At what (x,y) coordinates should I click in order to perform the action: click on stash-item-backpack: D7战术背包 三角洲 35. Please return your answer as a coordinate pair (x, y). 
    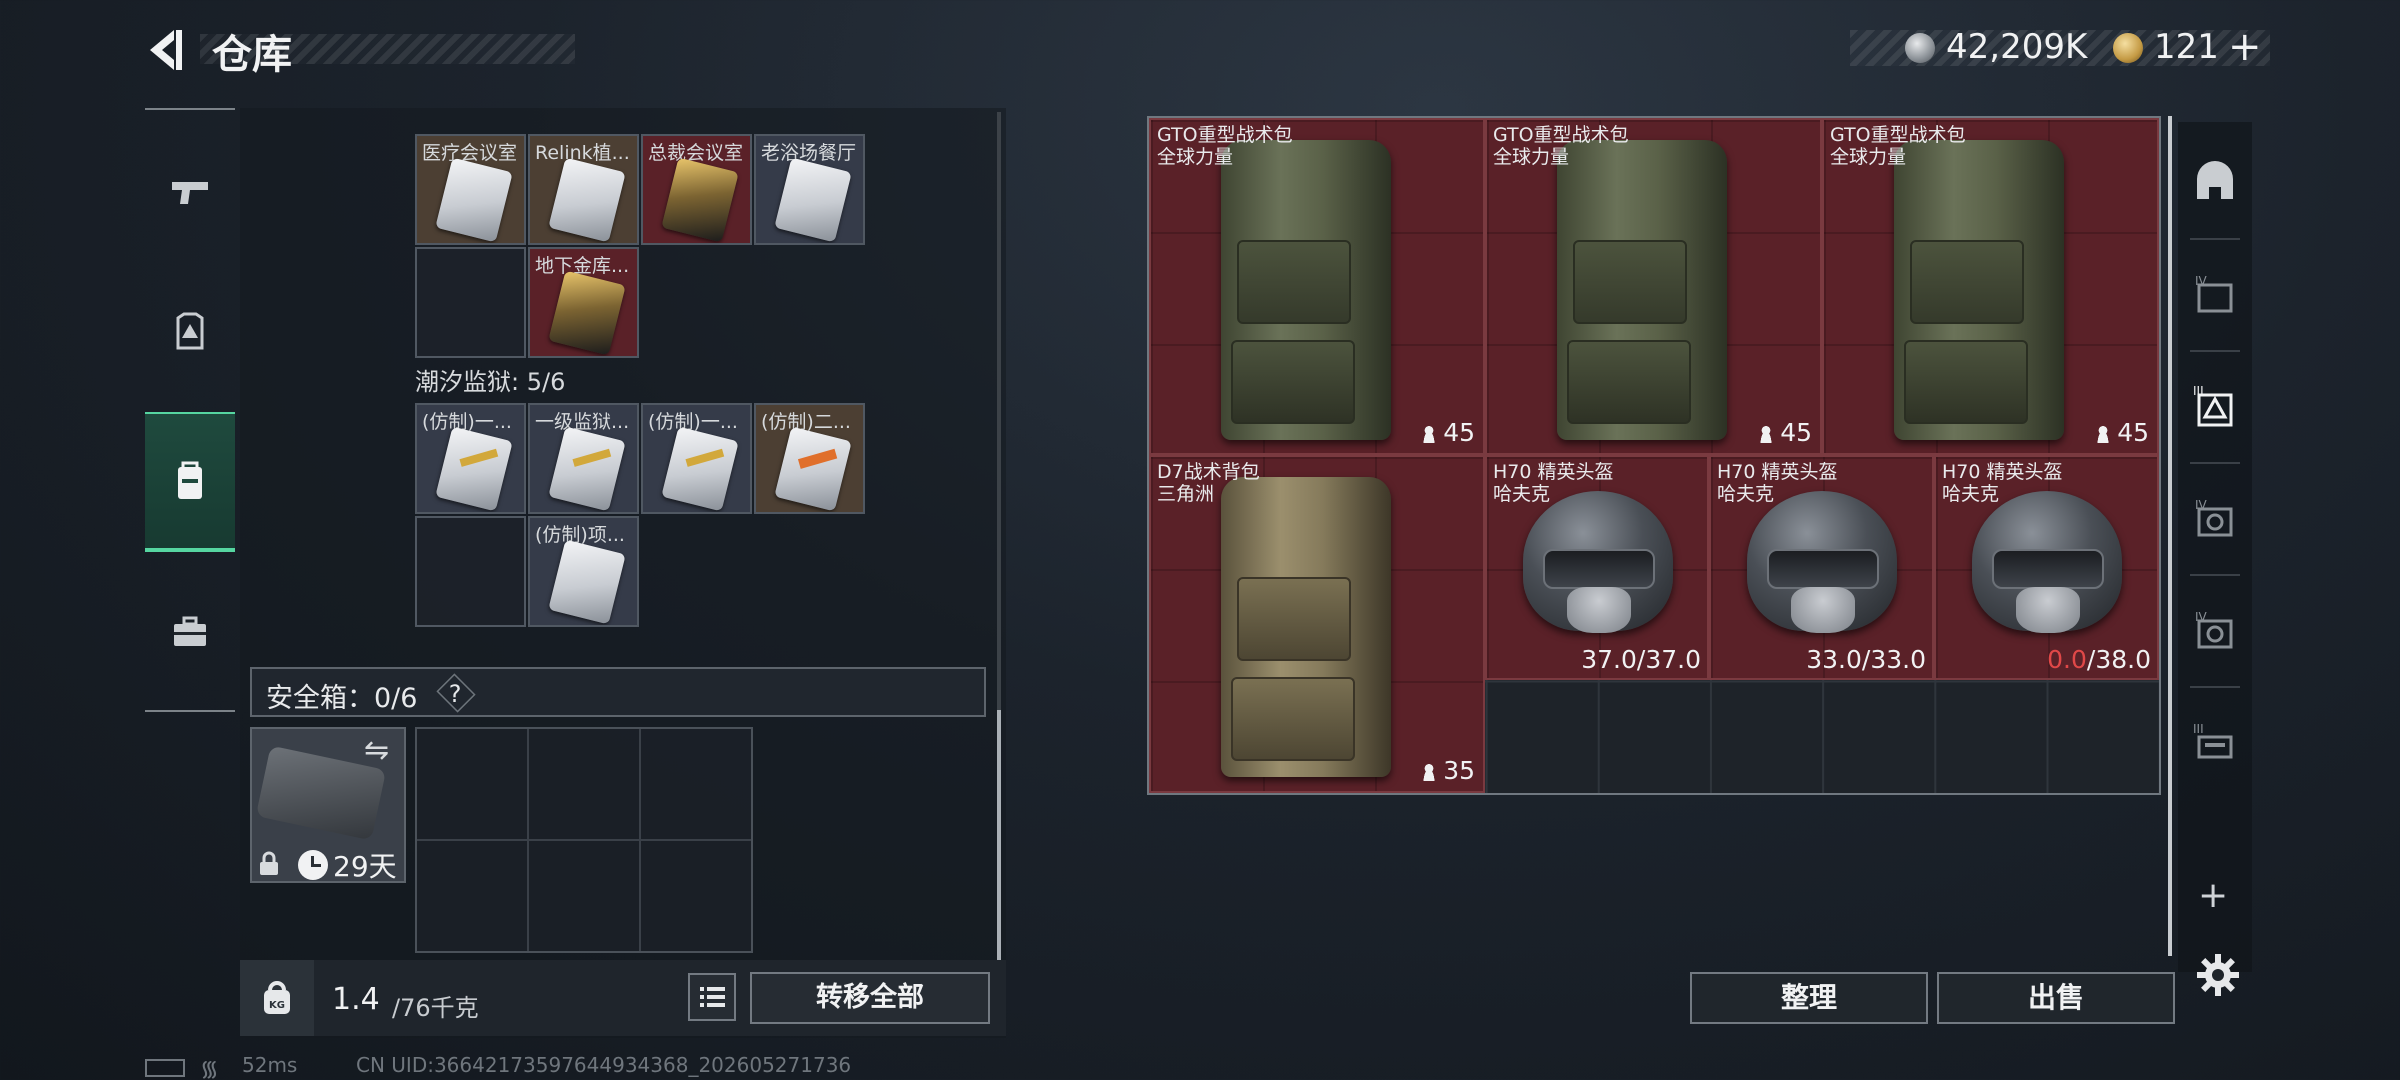
    Looking at the image, I should click on (1317, 624).